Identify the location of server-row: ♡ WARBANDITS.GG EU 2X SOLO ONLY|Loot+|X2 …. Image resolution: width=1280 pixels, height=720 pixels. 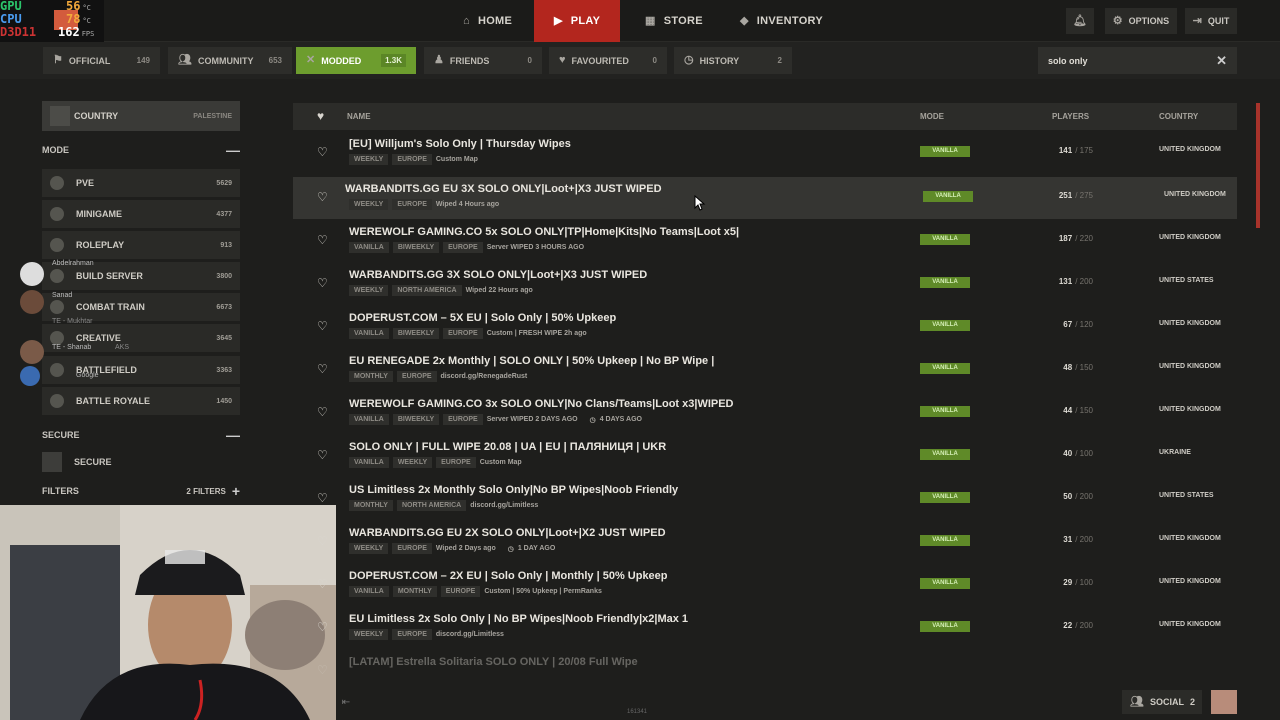
(765, 542).